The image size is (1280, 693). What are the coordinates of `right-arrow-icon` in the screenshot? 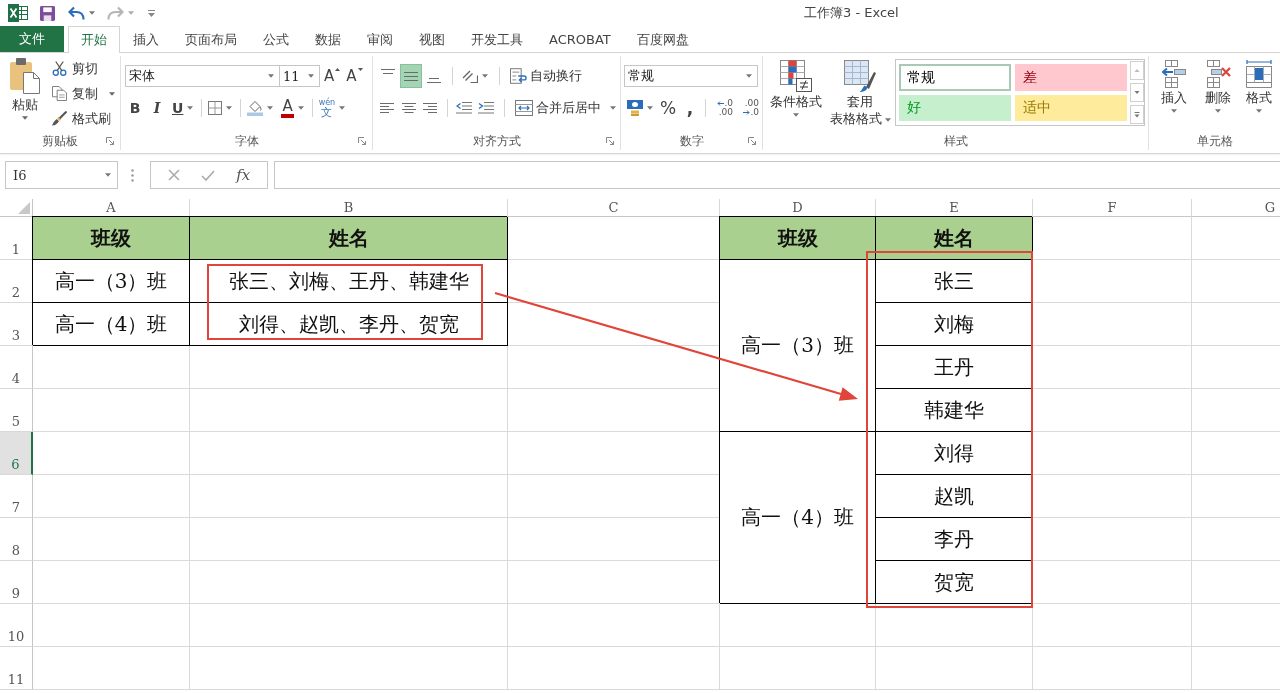 It's located at (747, 112).